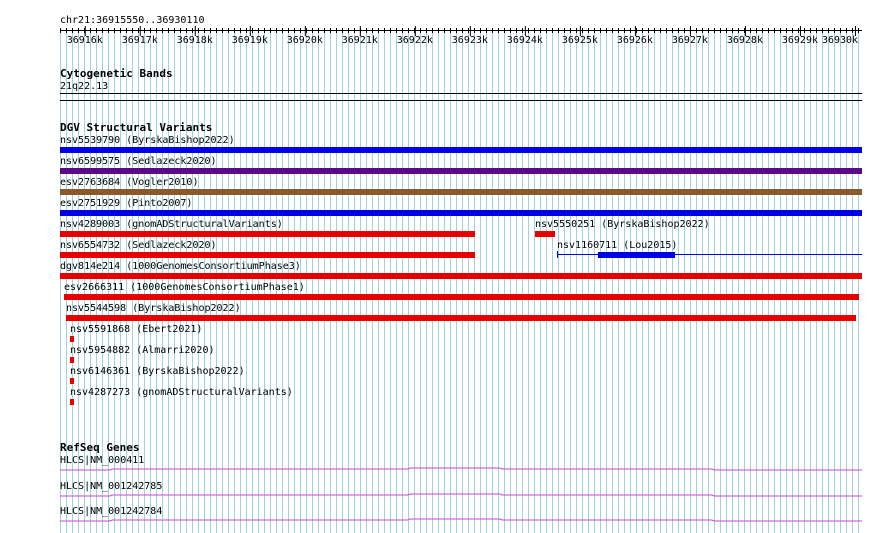  What do you see at coordinates (579, 40) in the screenshot?
I see `ruler-tick-label: 36925k` at bounding box center [579, 40].